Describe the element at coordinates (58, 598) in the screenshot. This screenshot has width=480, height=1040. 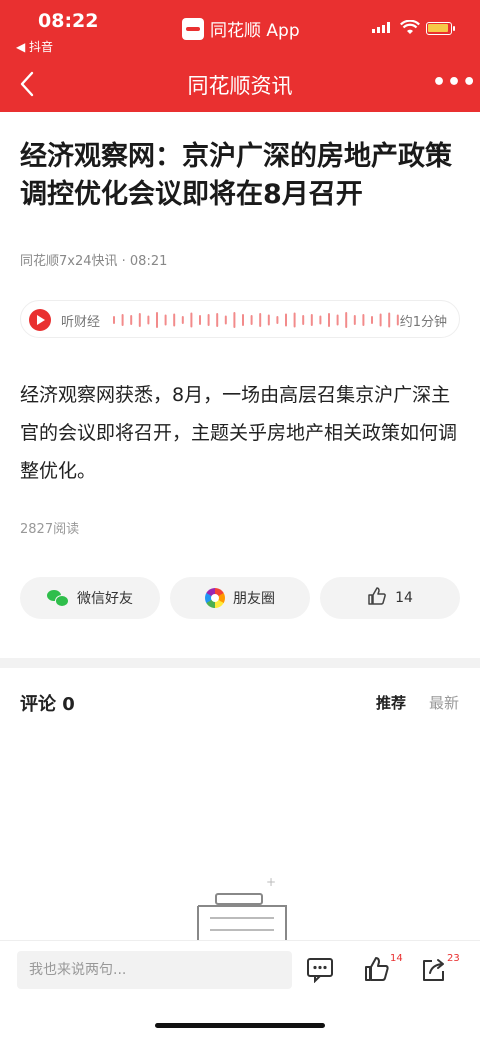
I see `wechat-icon` at that location.